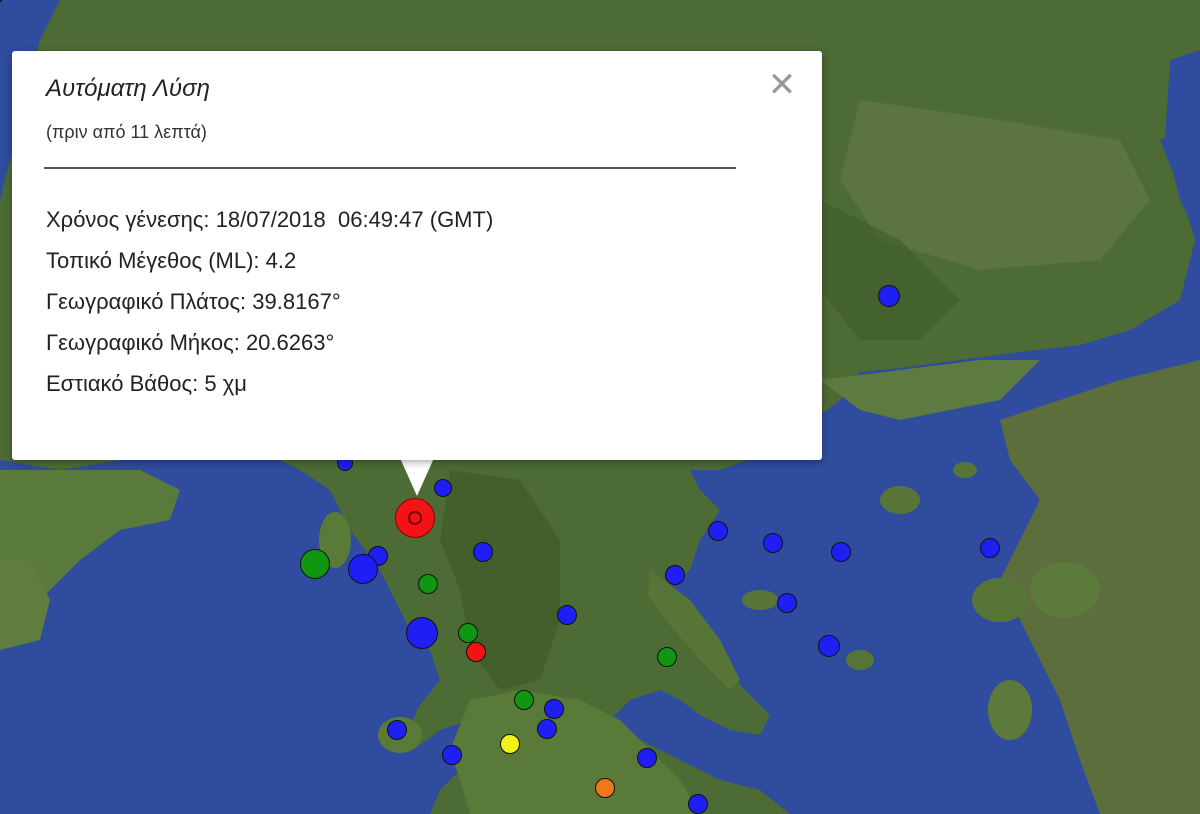  Describe the element at coordinates (354, 219) in the screenshot. I see `detail-value: 18/07/2018 06:49:47 (GMT)` at that location.